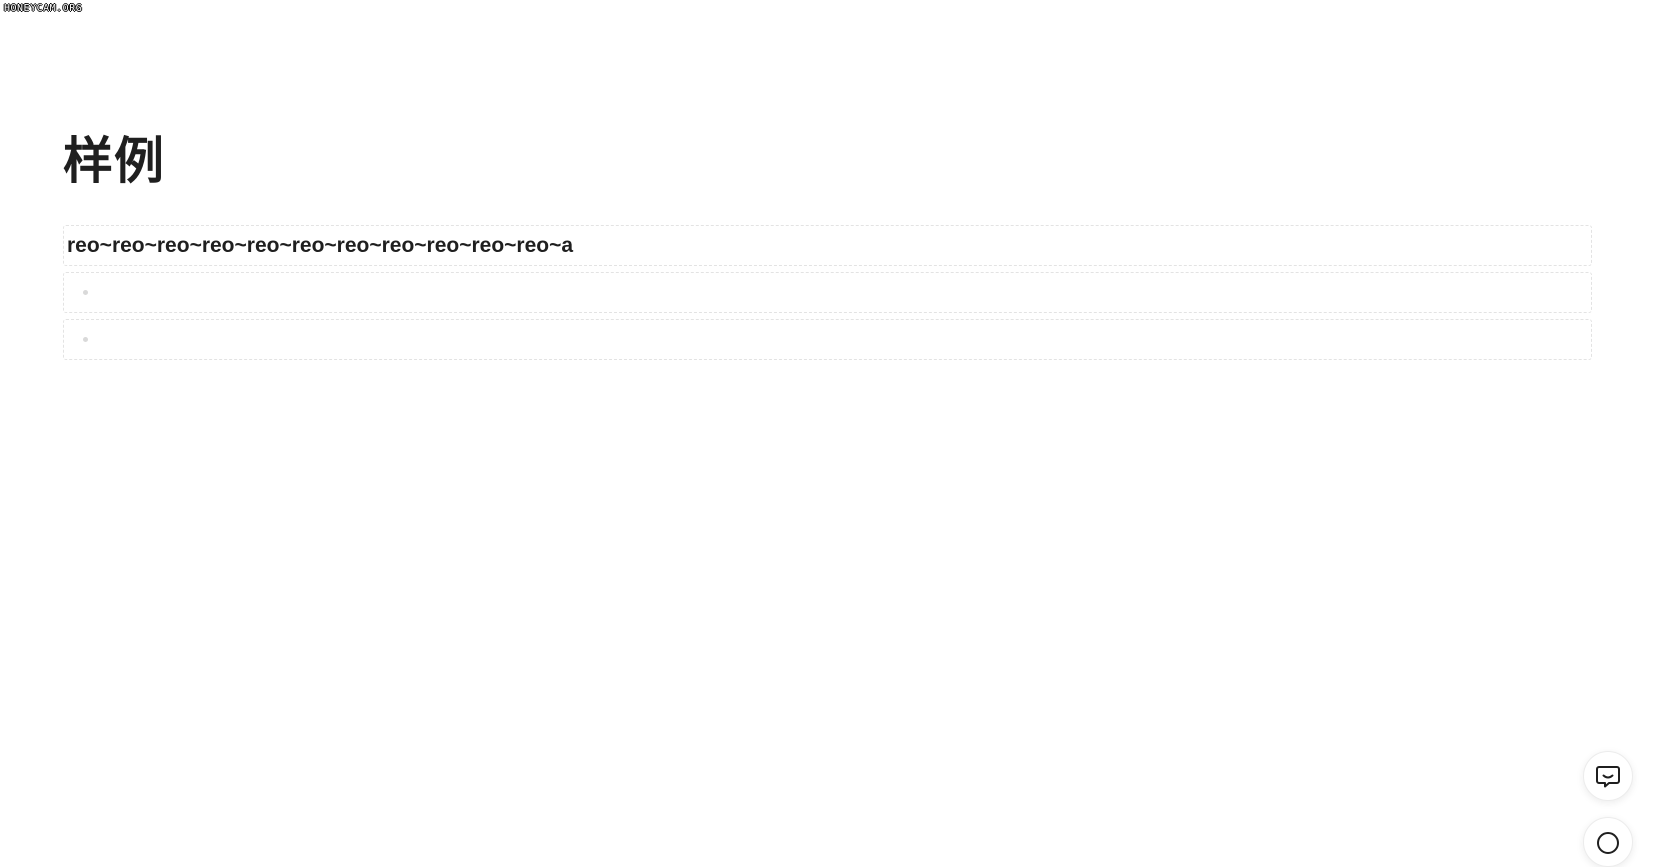 This screenshot has height=867, width=1653. Describe the element at coordinates (827, 161) in the screenshot. I see `page-title: 样例` at that location.